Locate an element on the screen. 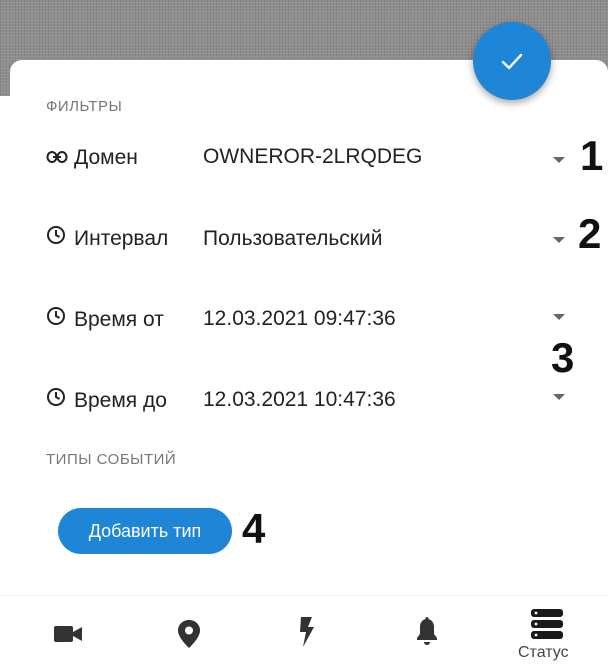  add-event-type-button: Добавить тип is located at coordinates (145, 531).